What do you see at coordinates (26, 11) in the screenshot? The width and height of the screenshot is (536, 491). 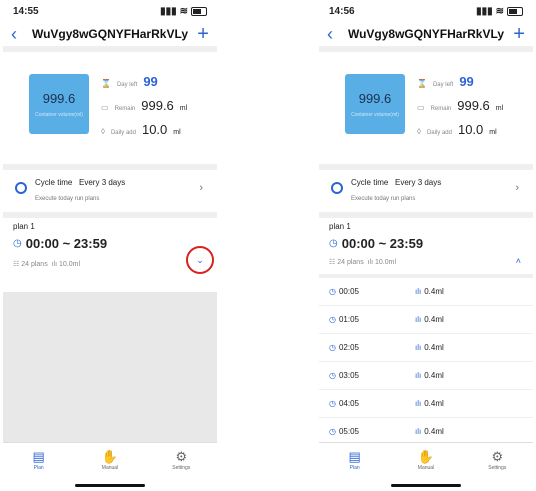 I see `status-time: 14:55` at bounding box center [26, 11].